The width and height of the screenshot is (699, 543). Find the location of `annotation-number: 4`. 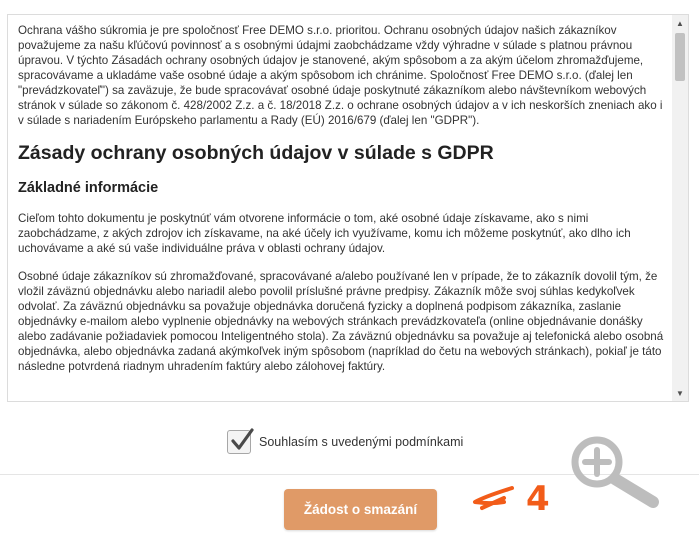

annotation-number: 4 is located at coordinates (538, 498).